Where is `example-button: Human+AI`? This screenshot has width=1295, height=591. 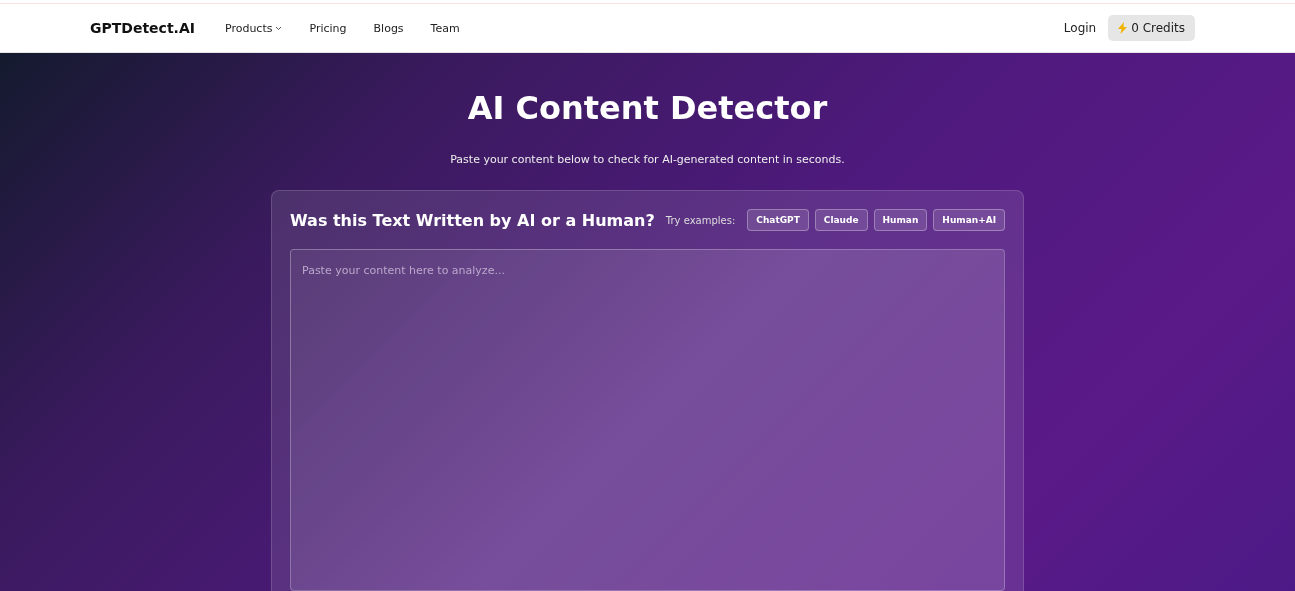 example-button: Human+AI is located at coordinates (969, 220).